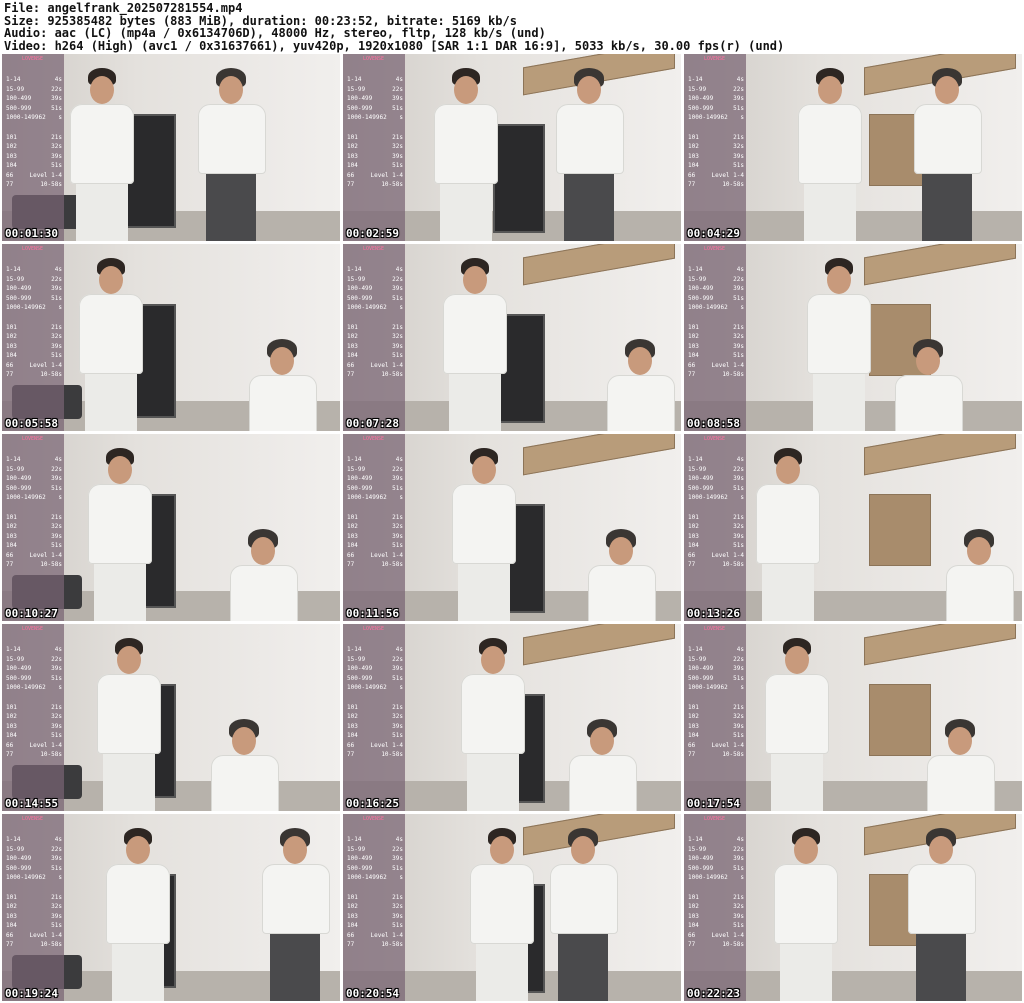 The height and width of the screenshot is (1003, 1024). I want to click on tip-range: 66, so click(692, 175).